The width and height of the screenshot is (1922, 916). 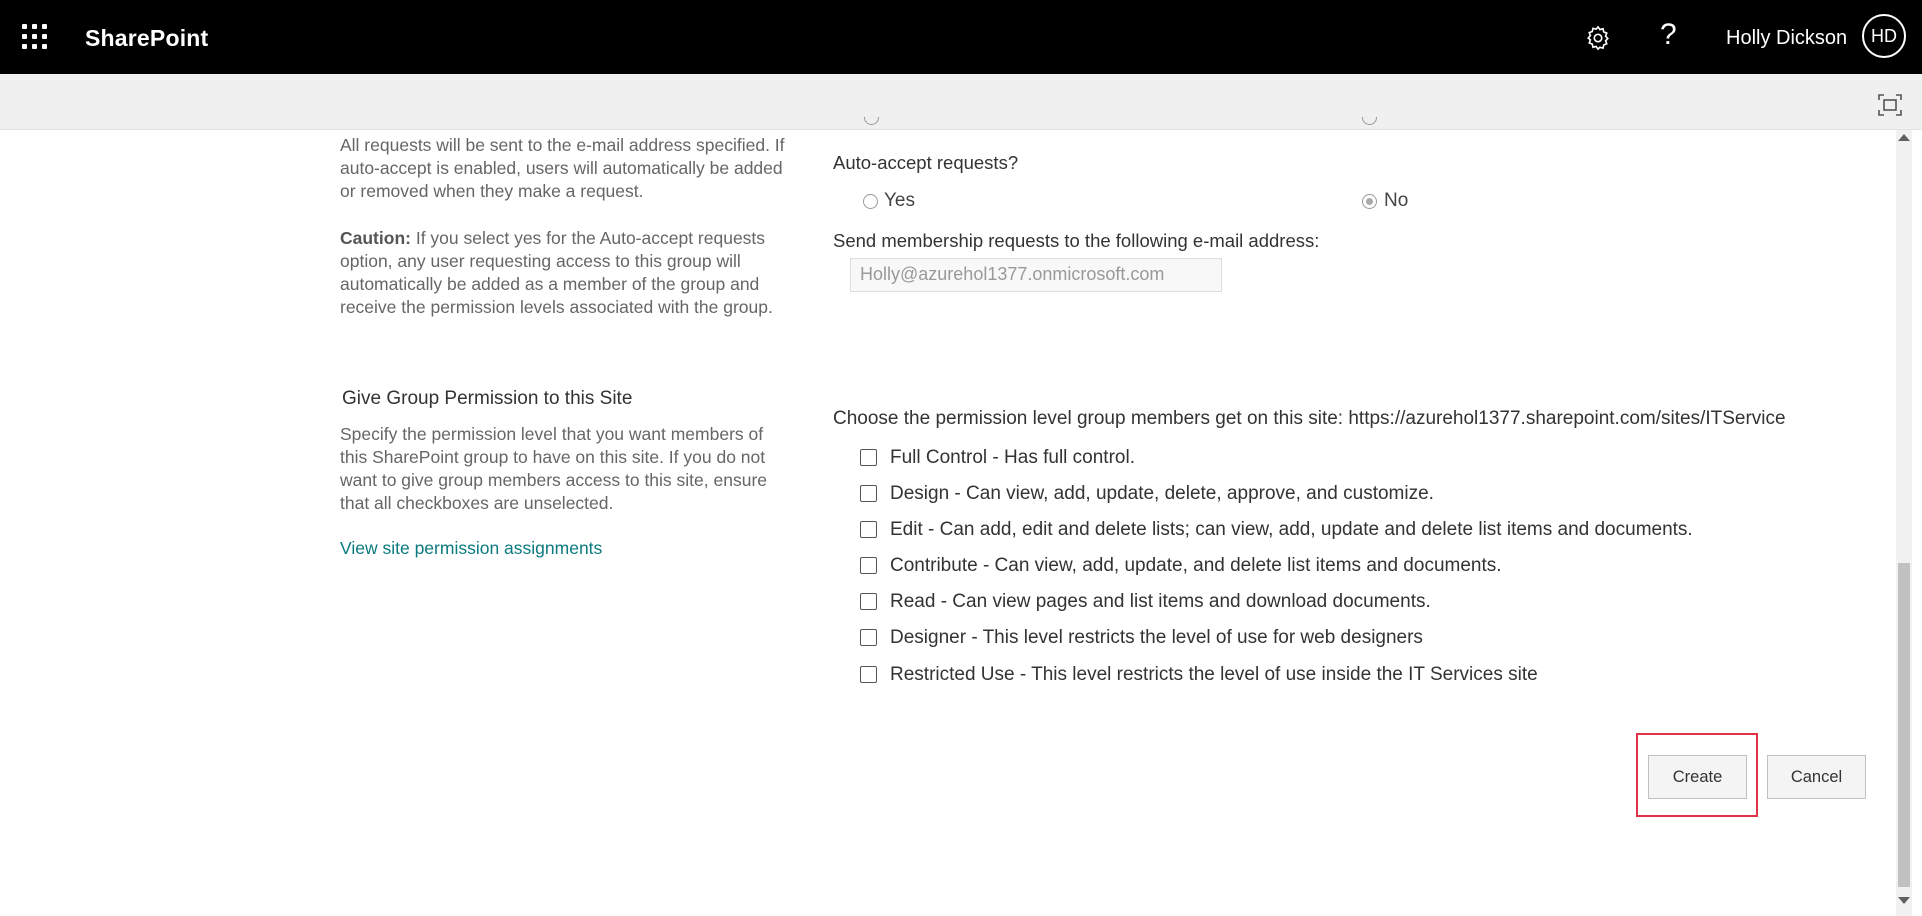 I want to click on cut-yes-radio, so click(x=871, y=121).